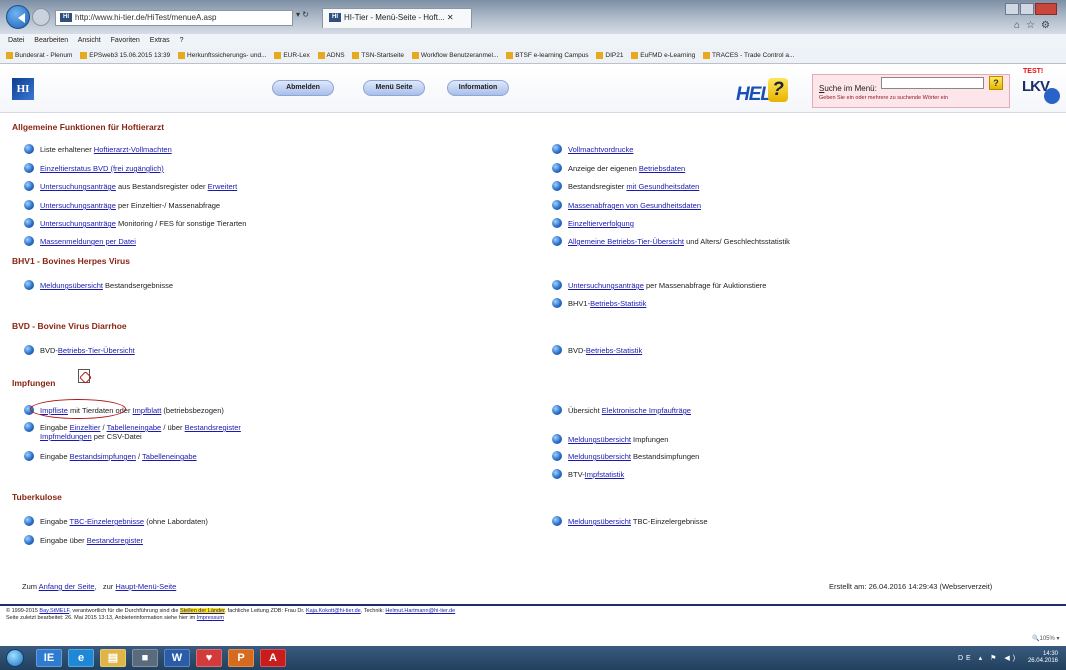  Describe the element at coordinates (605, 474) in the screenshot. I see `link-btv-impfstatistik: Impfstatistik` at that location.